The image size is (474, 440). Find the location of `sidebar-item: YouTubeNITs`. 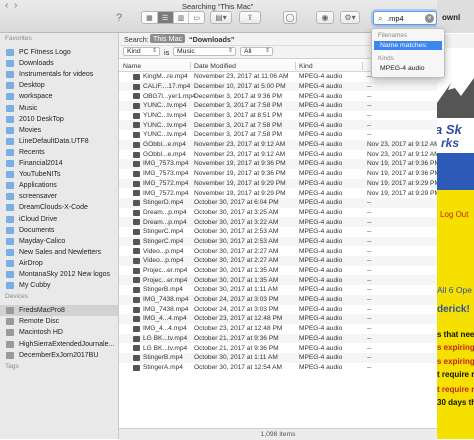

sidebar-item: YouTubeNITs is located at coordinates (61, 174).